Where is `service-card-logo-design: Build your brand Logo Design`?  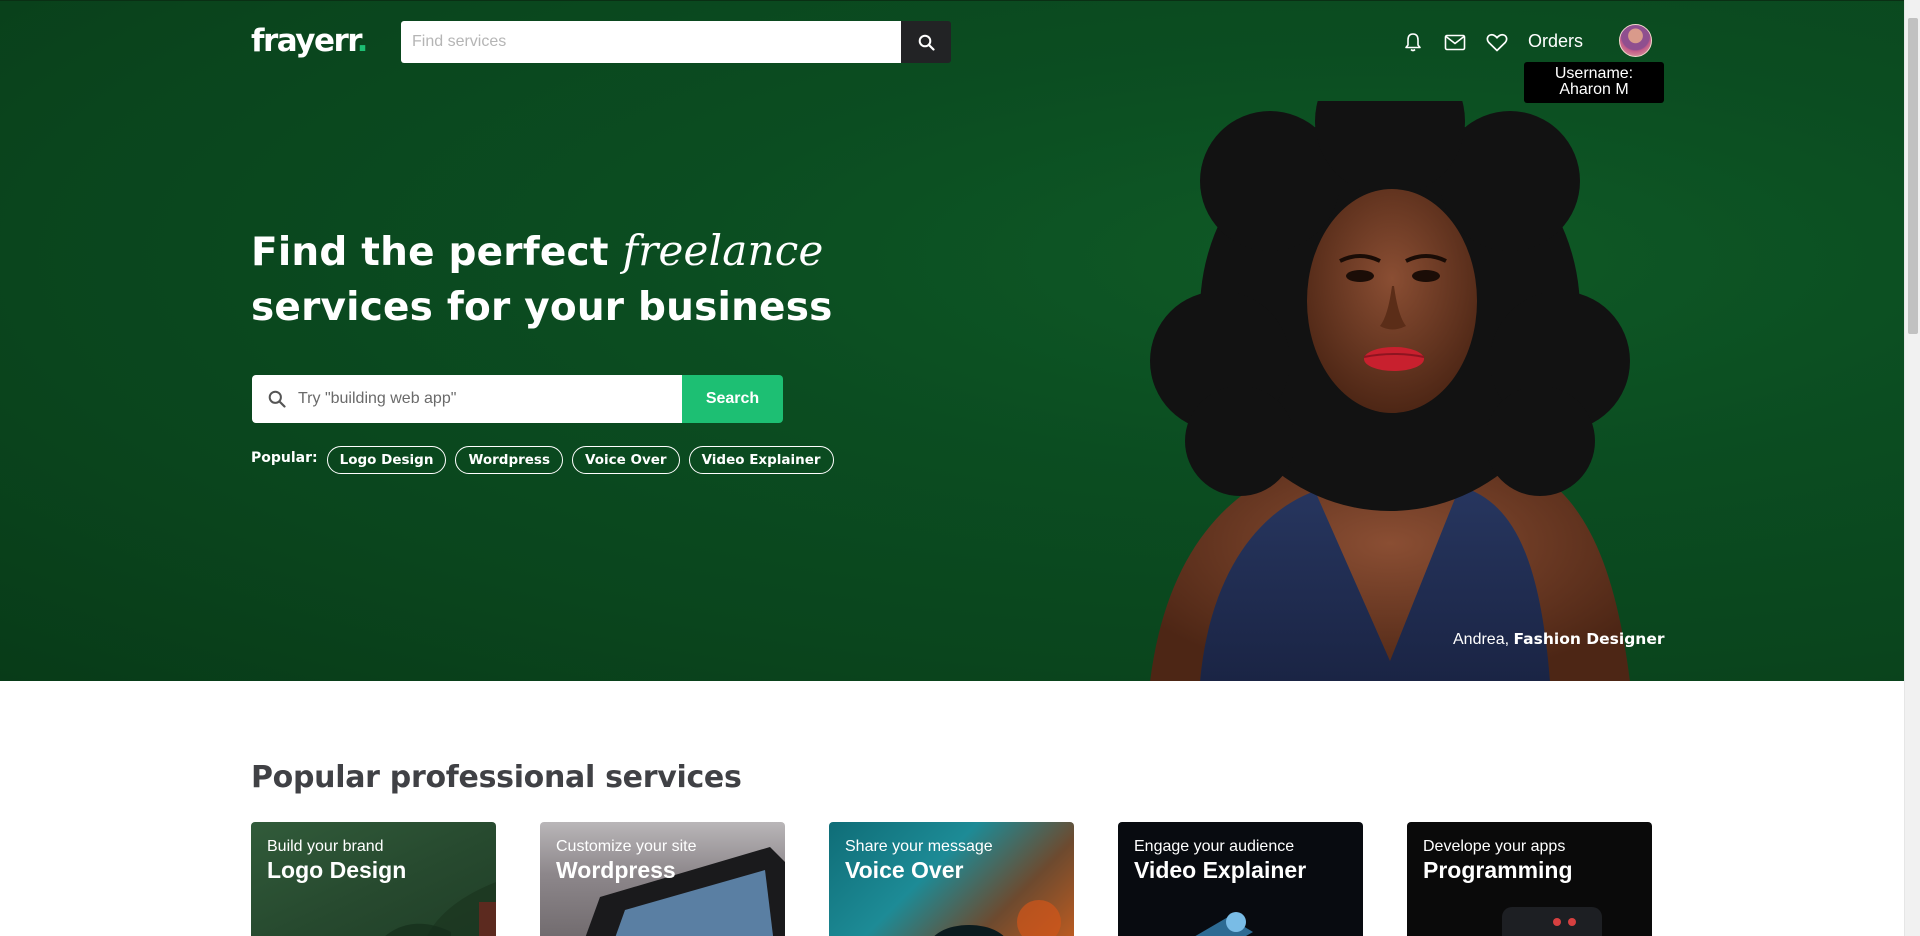 service-card-logo-design: Build your brand Logo Design is located at coordinates (373, 879).